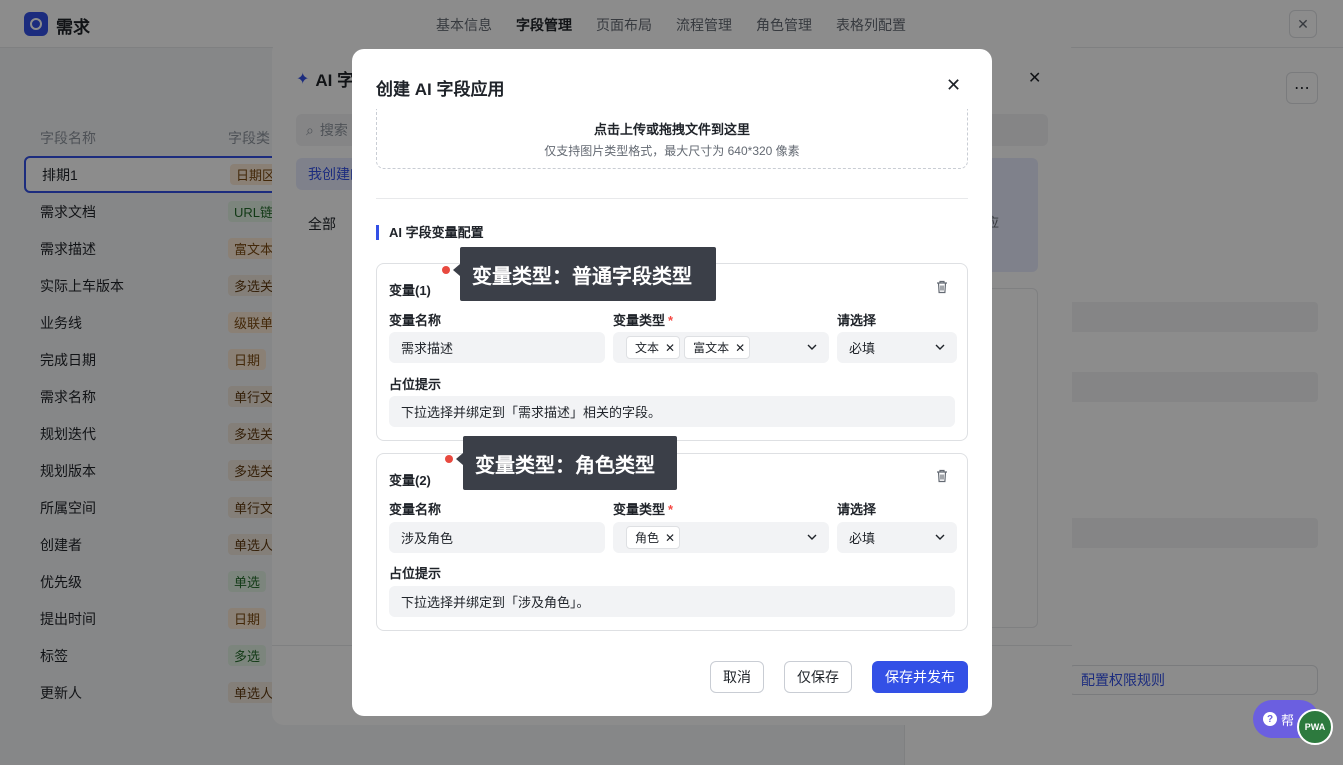 This screenshot has width=1343, height=765. Describe the element at coordinates (672, 411) in the screenshot. I see `placeholder-input: 下拉选择并绑定到「需求描述」相关的字段。` at that location.